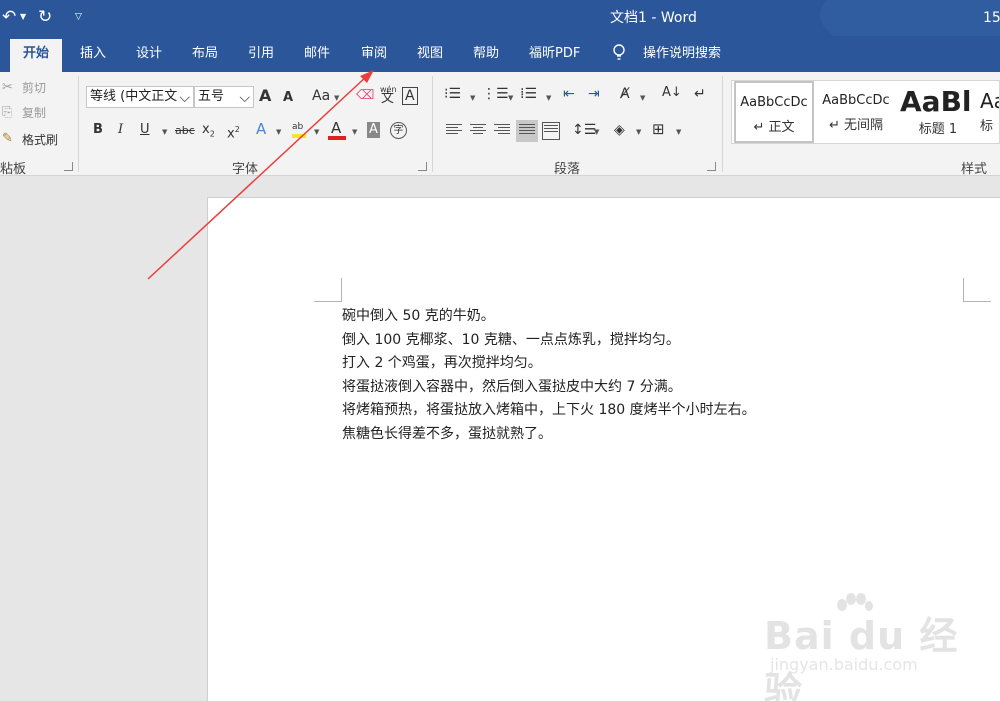  What do you see at coordinates (512, 387) in the screenshot?
I see `document-line: 将蛋挞液倒入容器中，然后倒入蛋挞皮中大约 7 分满。` at bounding box center [512, 387].